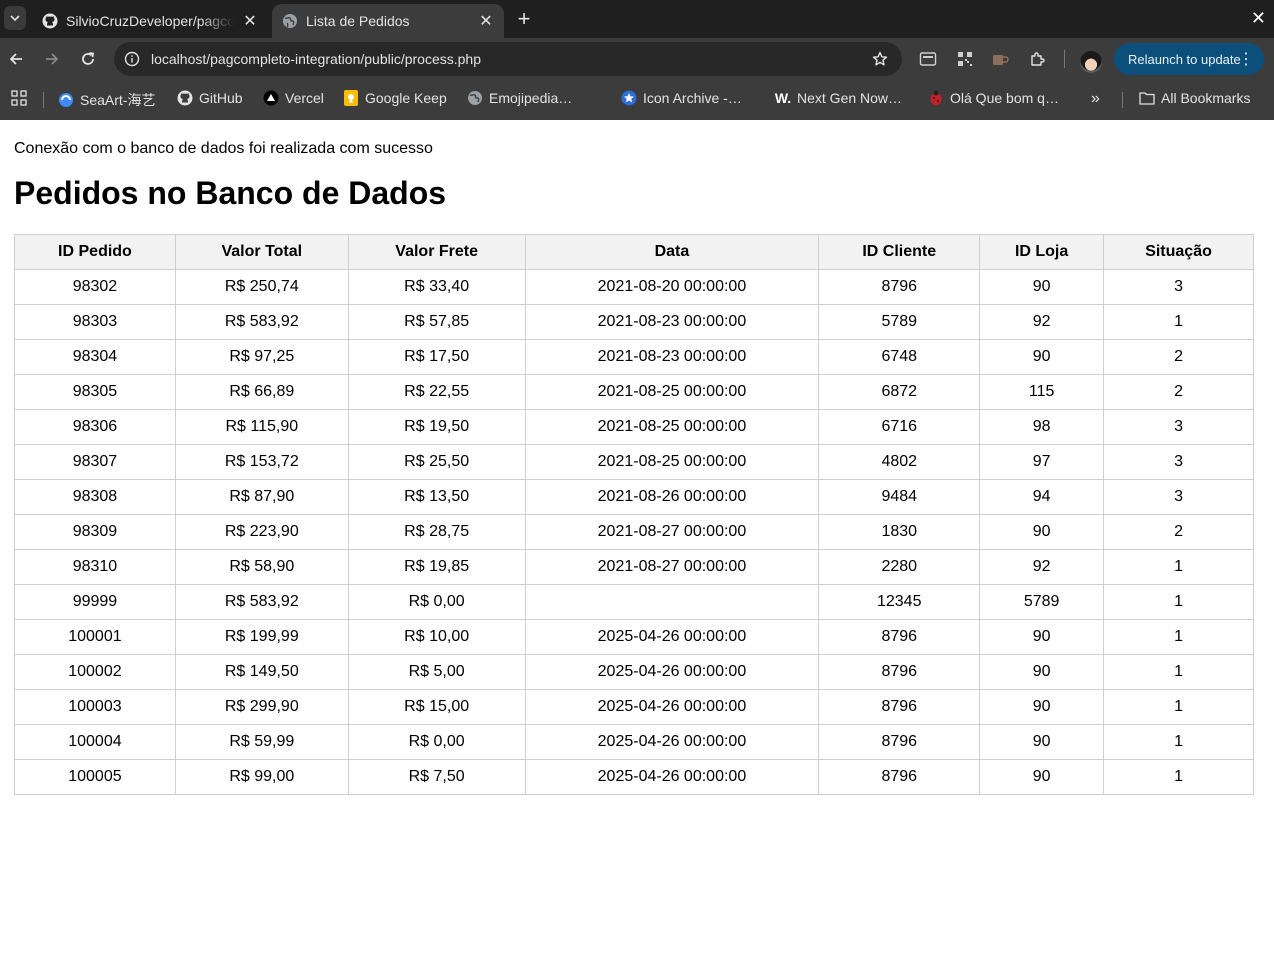  I want to click on cell-data: 2021-08-23 00:00:00, so click(672, 322).